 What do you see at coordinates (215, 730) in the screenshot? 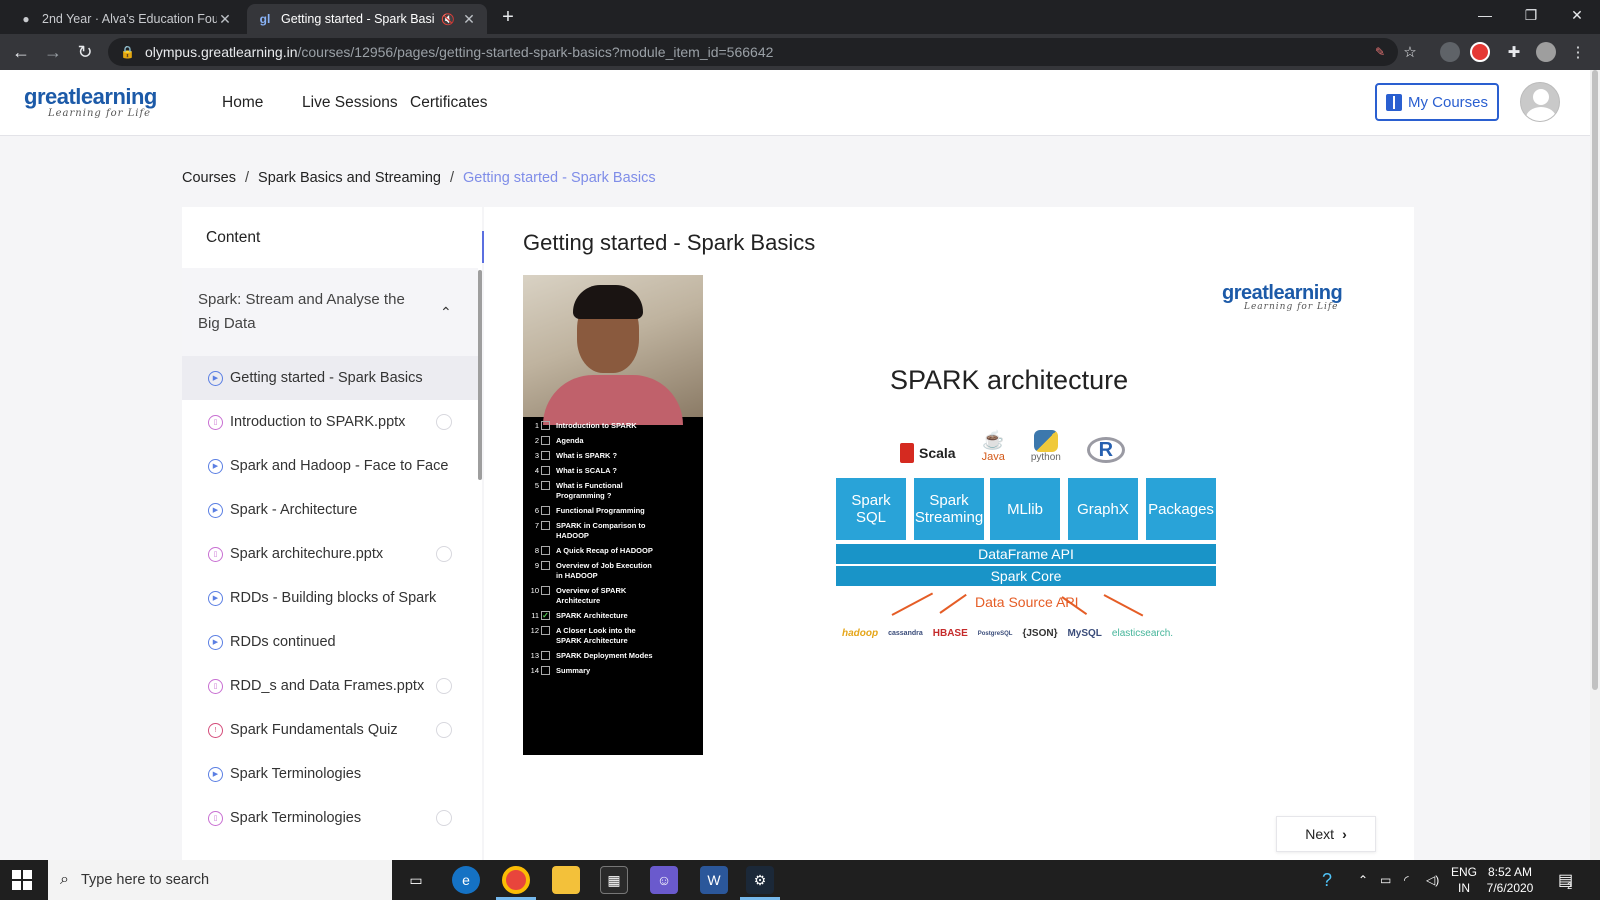
I see `quiz-icon: !` at bounding box center [215, 730].